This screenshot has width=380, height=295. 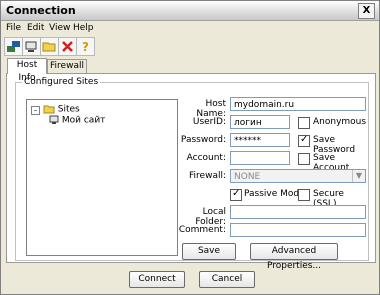 I want to click on tree-node-site: Мой сайт, so click(x=77, y=120).